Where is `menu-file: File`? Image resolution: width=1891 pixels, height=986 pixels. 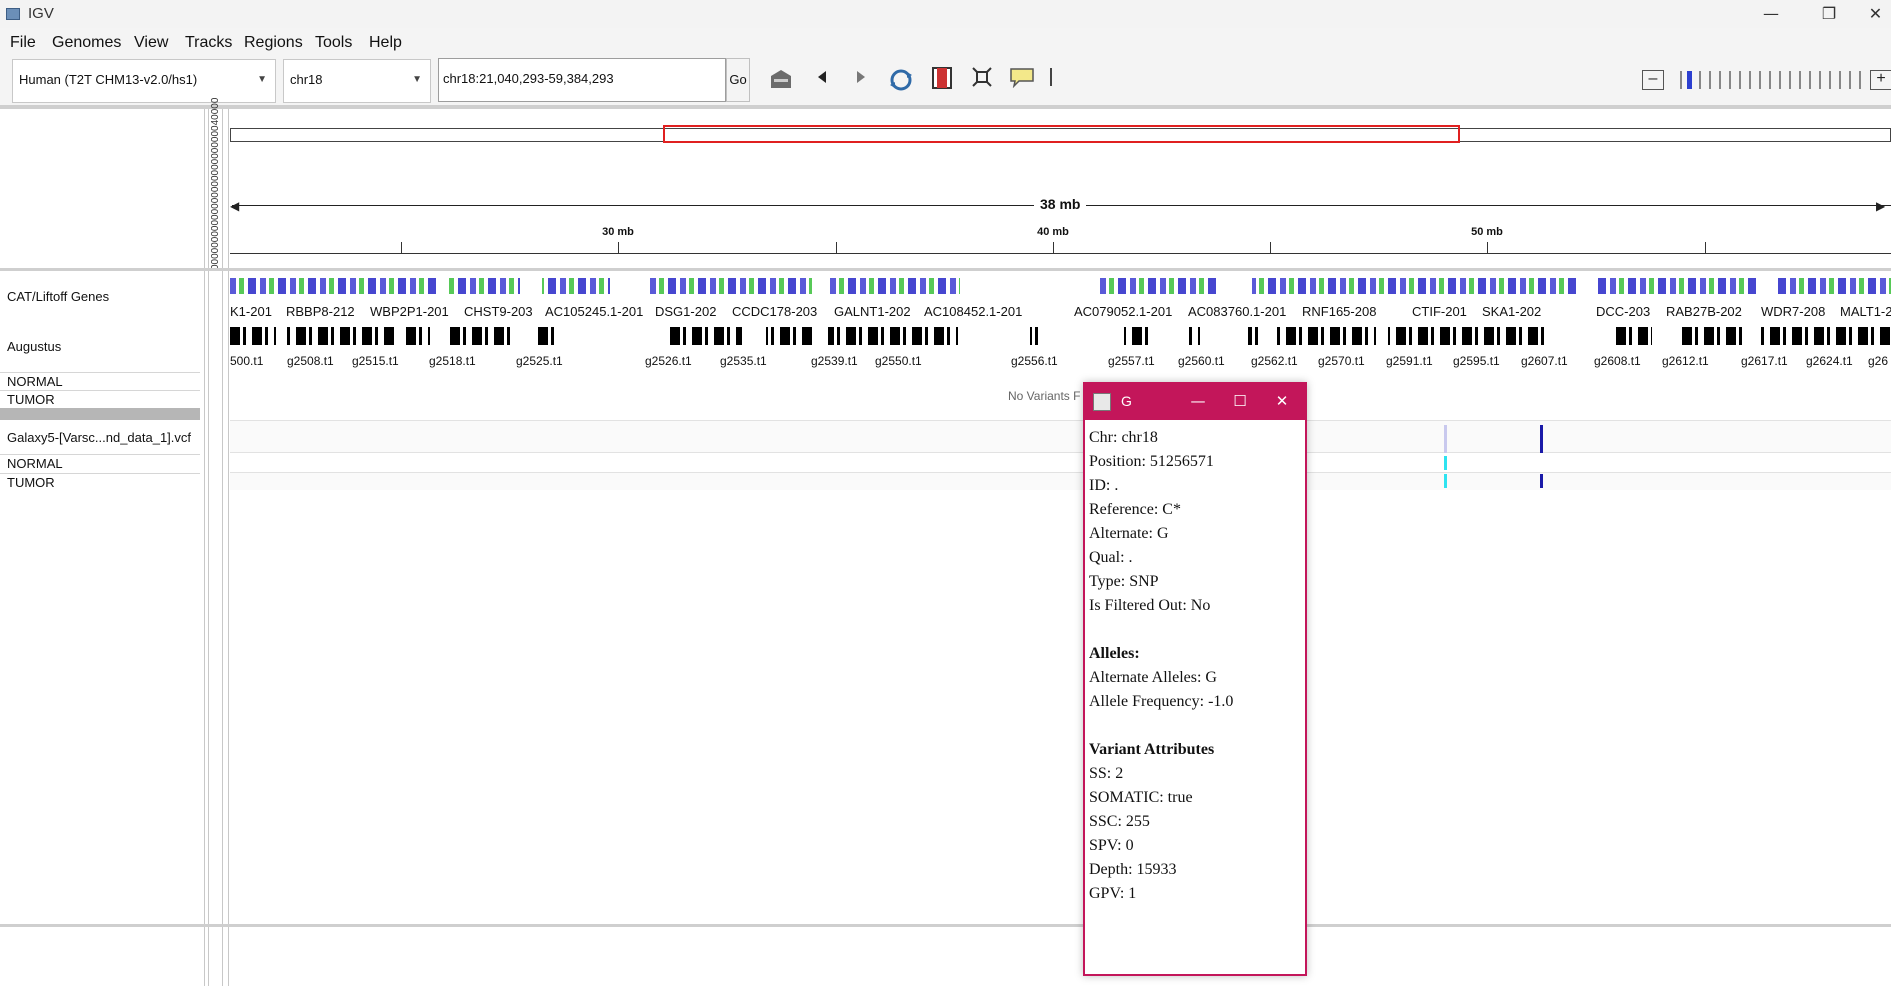
menu-file: File is located at coordinates (23, 43).